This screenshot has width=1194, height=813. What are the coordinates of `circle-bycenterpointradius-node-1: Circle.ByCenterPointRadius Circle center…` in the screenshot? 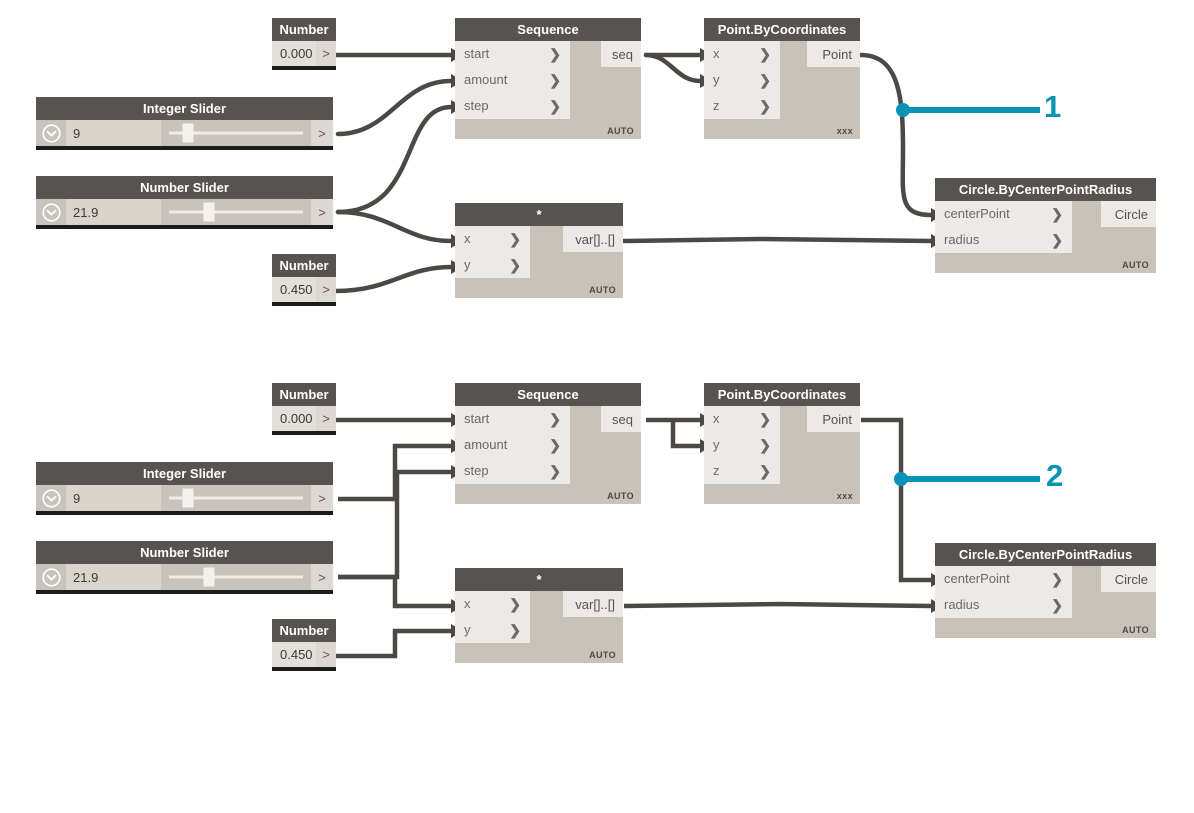 It's located at (1045, 225).